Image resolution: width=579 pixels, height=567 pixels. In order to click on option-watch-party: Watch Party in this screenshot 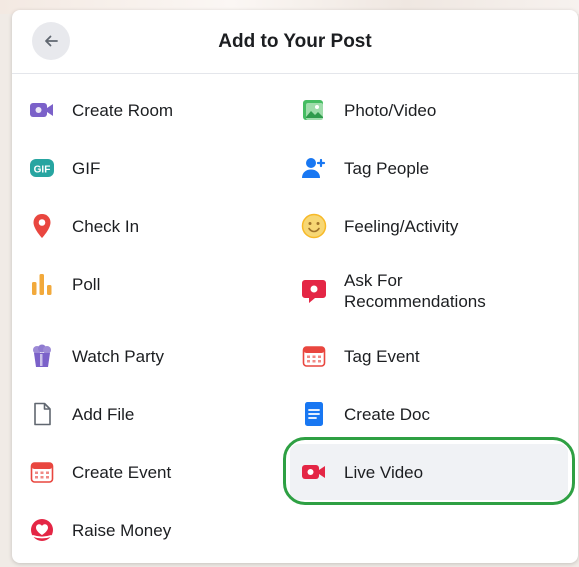, I will do `click(158, 356)`.